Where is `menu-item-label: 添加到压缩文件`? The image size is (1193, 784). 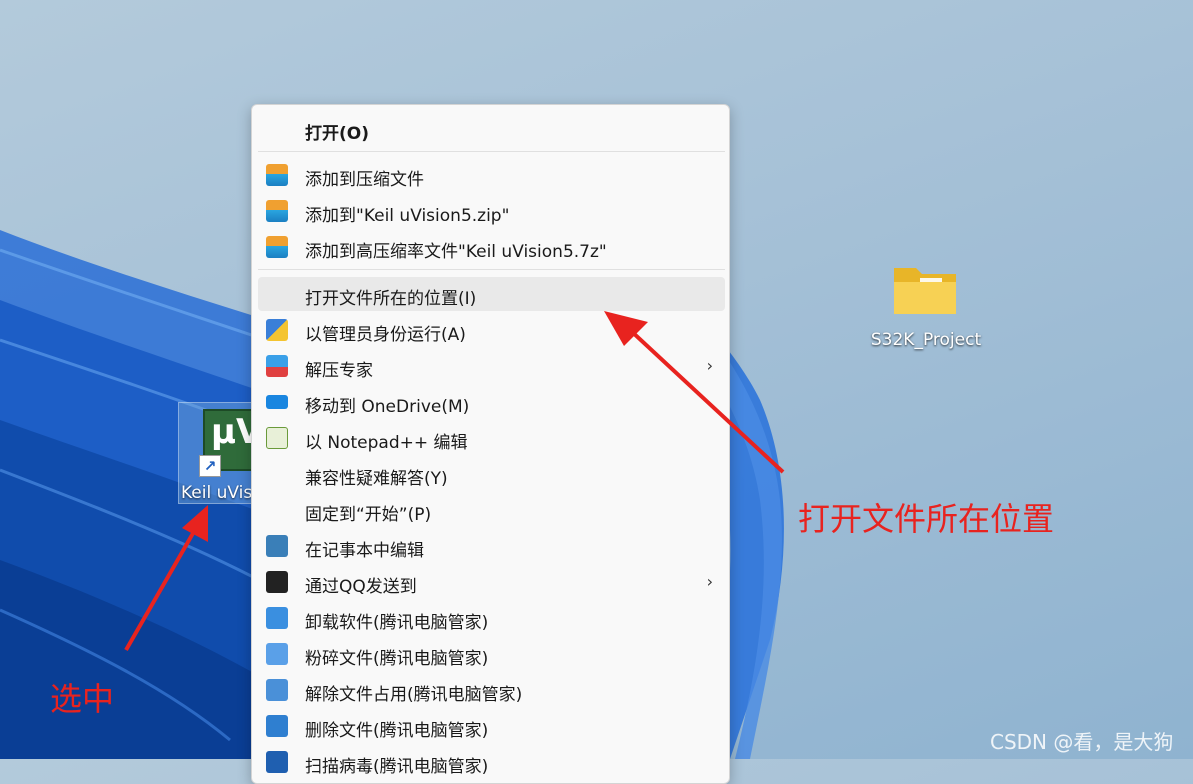 menu-item-label: 添加到压缩文件 is located at coordinates (364, 180).